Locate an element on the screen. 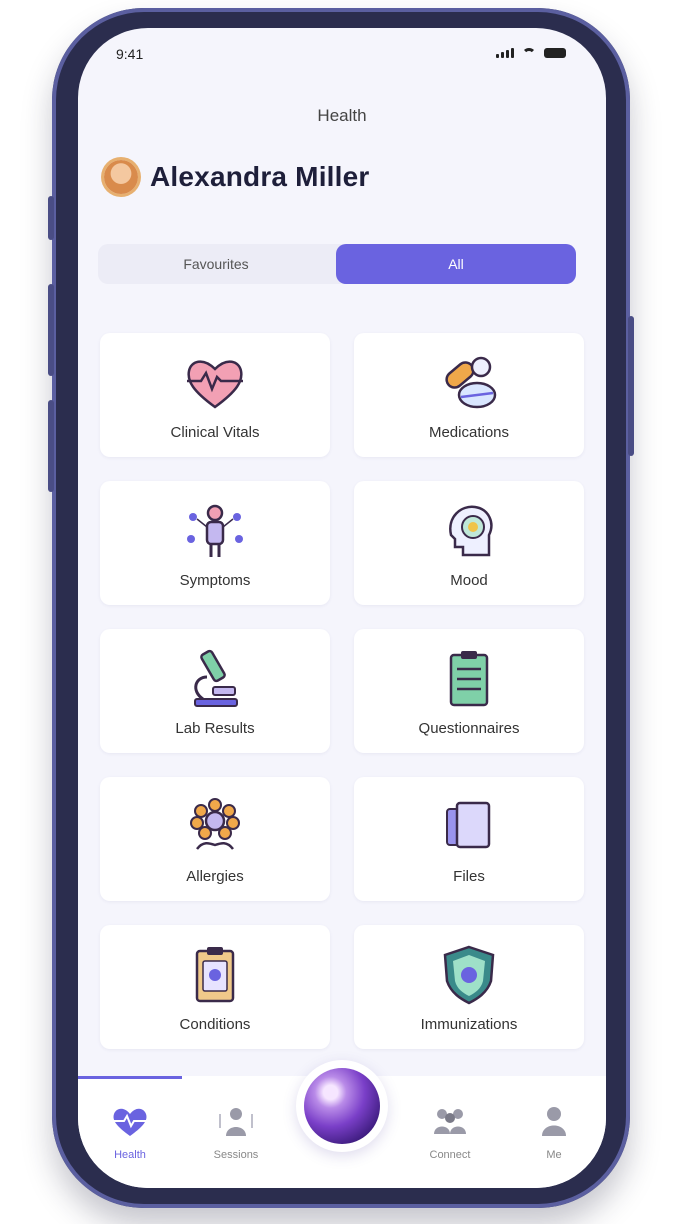 Image resolution: width=673 pixels, height=1224 pixels. side-button-mute is located at coordinates (51, 218).